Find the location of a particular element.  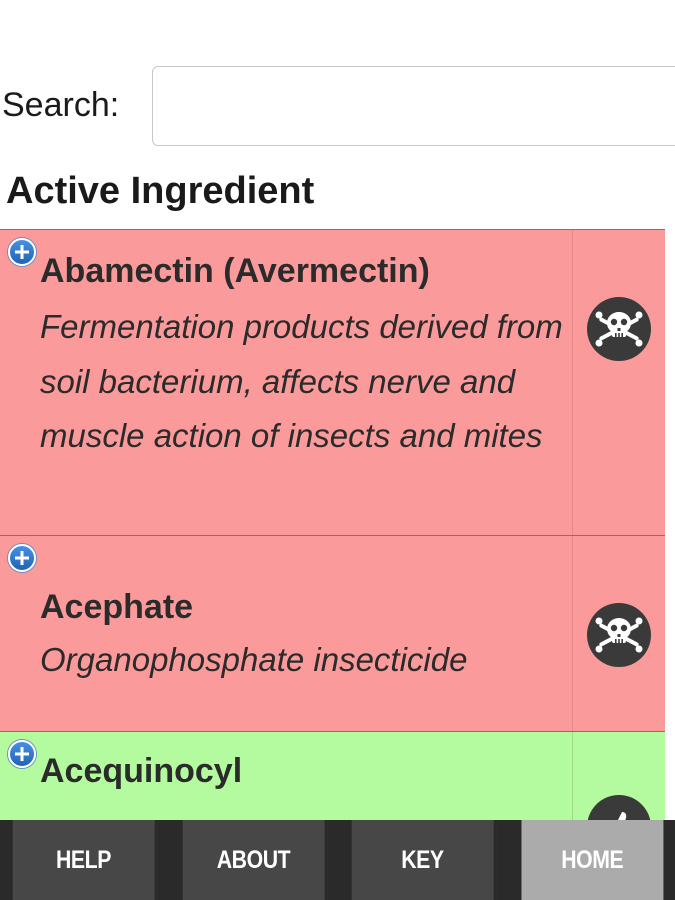

nav-home-label: HOME is located at coordinates (591, 859).